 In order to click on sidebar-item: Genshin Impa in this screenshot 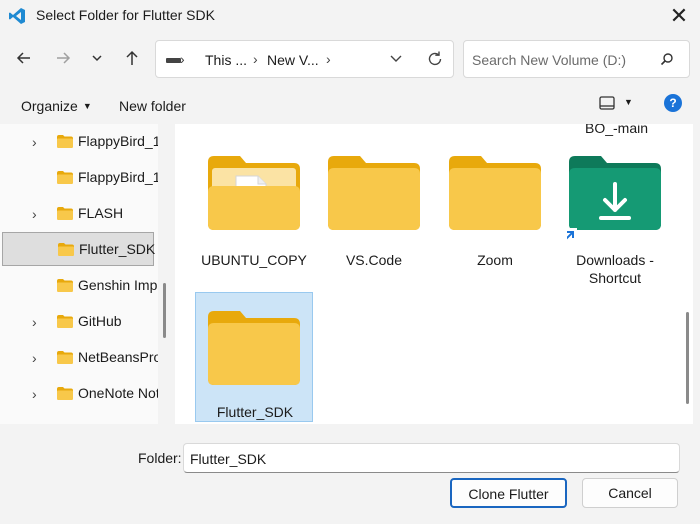, I will do `click(79, 285)`.